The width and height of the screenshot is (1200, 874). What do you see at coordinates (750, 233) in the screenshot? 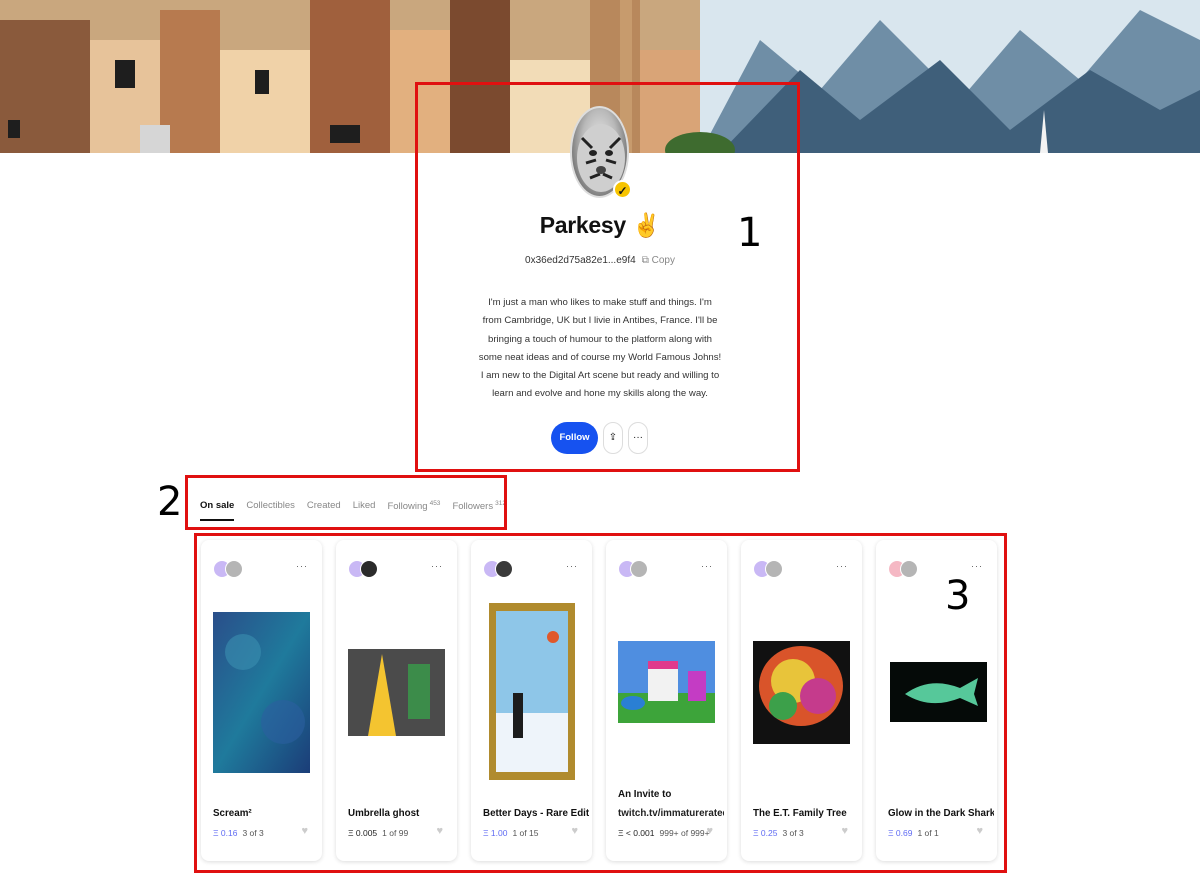
I see `annotation-label-1: 1` at bounding box center [750, 233].